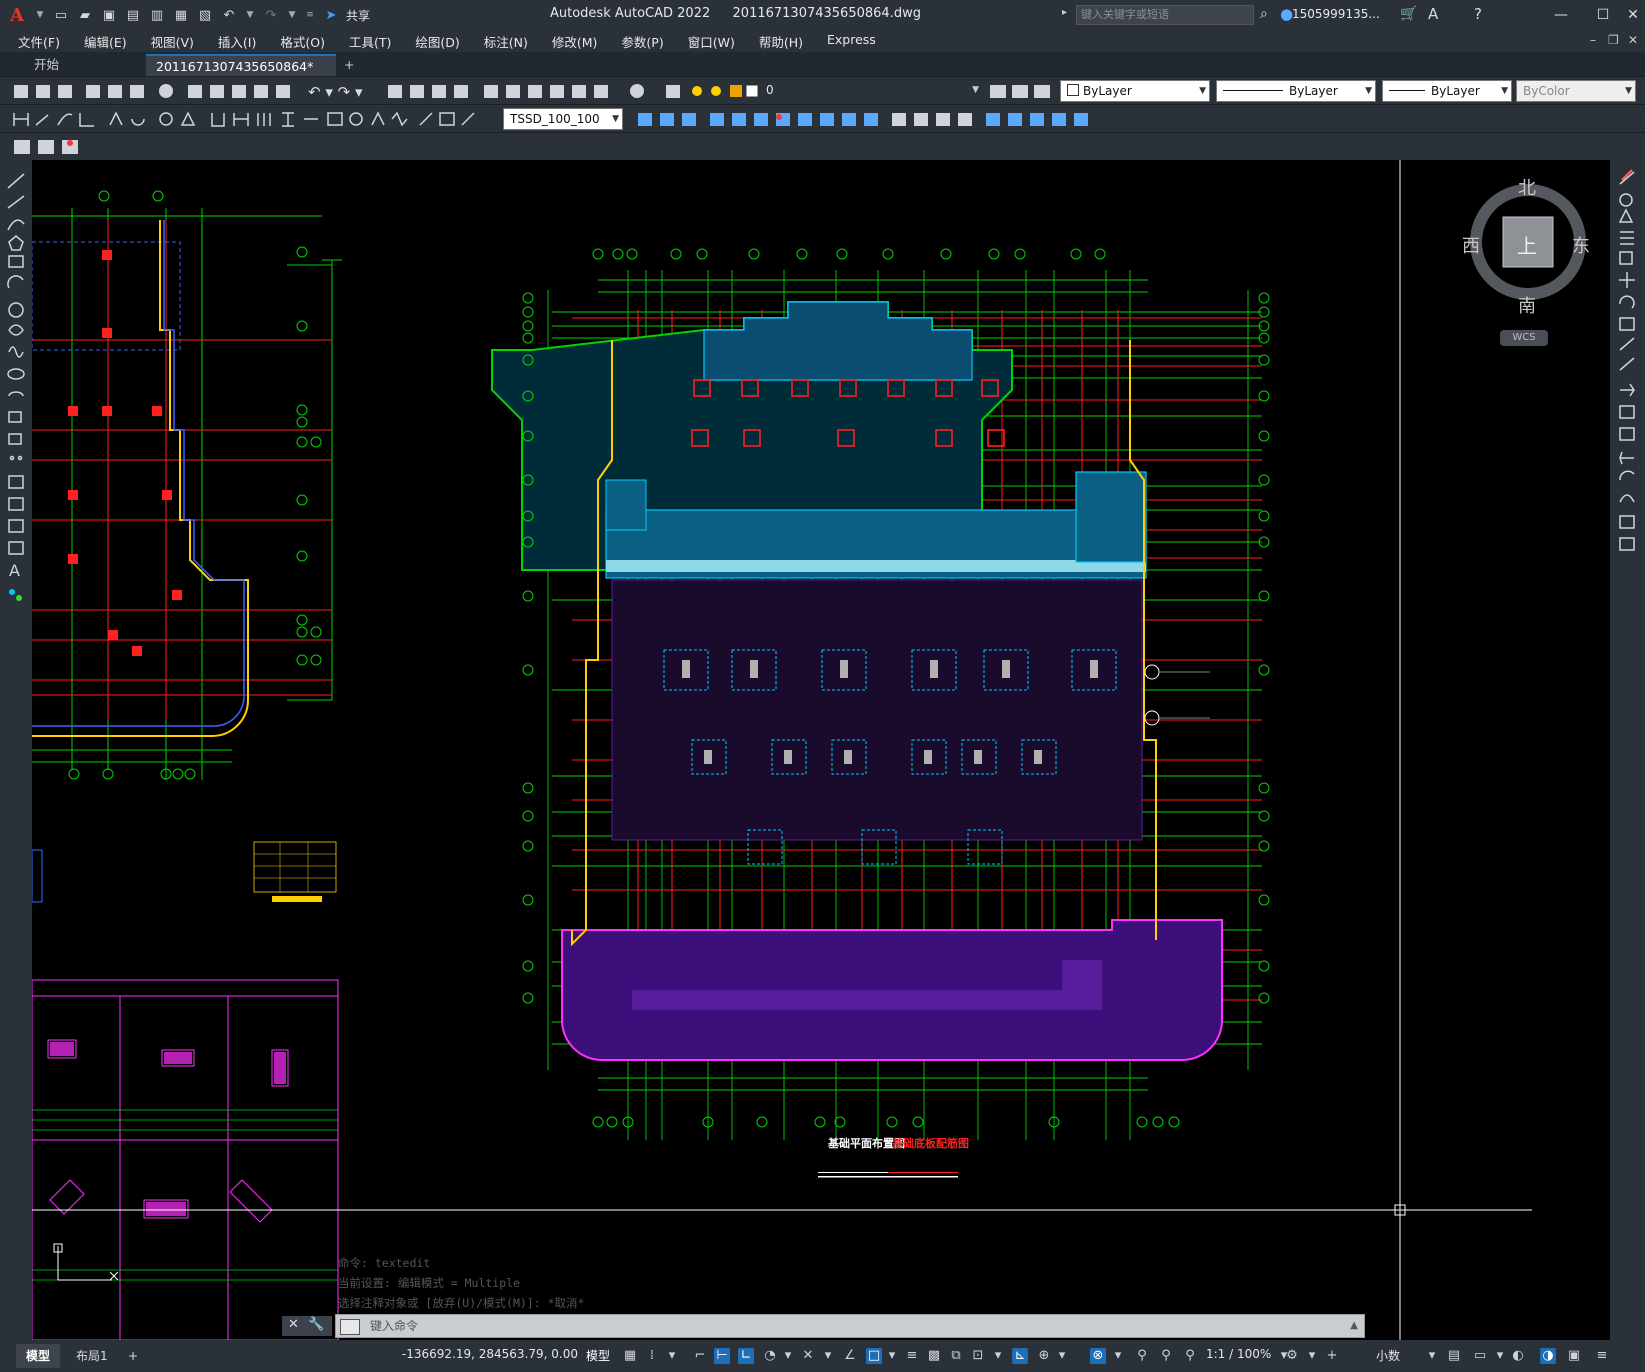 The image size is (1645, 1372). What do you see at coordinates (330, 91) in the screenshot?
I see `standard-toolbar-icons: ↶ ▾ ↷ ▾` at bounding box center [330, 91].